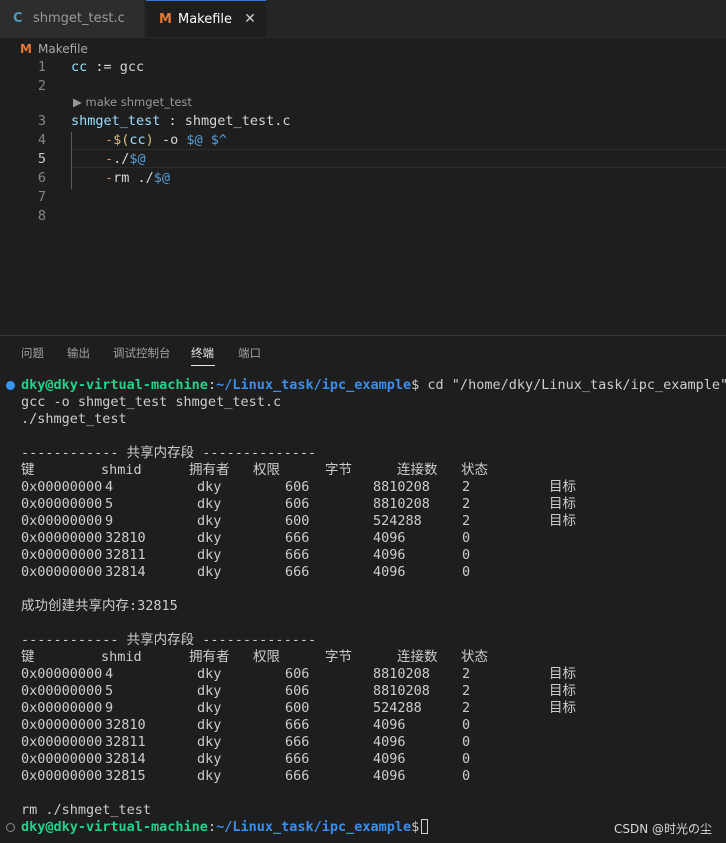 The width and height of the screenshot is (726, 843). Describe the element at coordinates (321, 538) in the screenshot. I see `table-row: 0x00000000 32810 dky 666 4096 0` at that location.